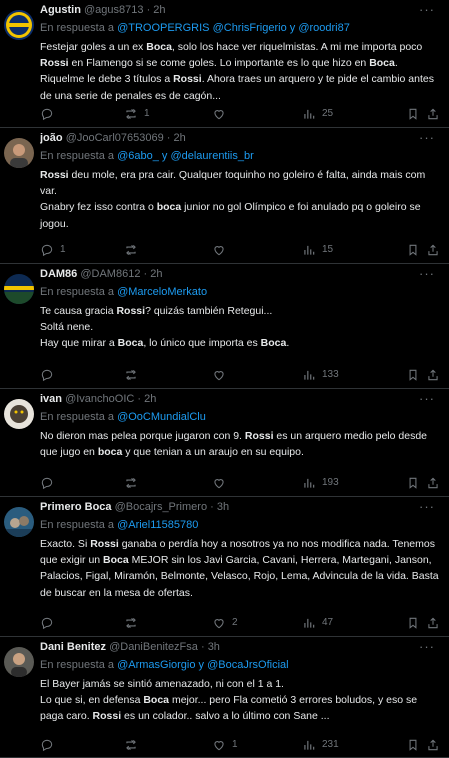  Describe the element at coordinates (76, 507) in the screenshot. I see `author-name: Primero Boca` at that location.